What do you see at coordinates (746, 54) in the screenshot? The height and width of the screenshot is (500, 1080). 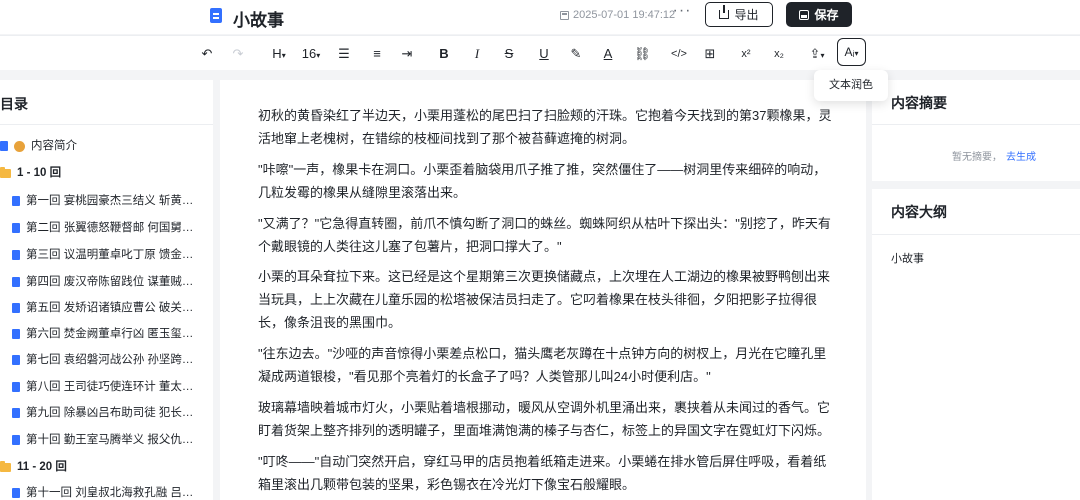 I see `superscript-icon: x²` at bounding box center [746, 54].